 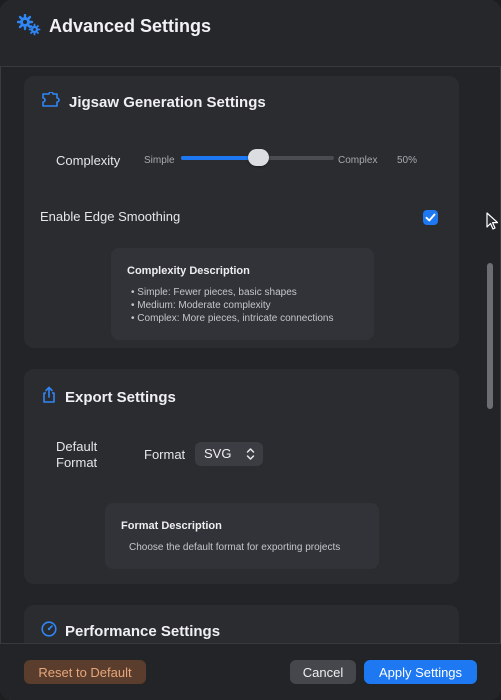 I want to click on slider-max-label: Complex, so click(x=358, y=160).